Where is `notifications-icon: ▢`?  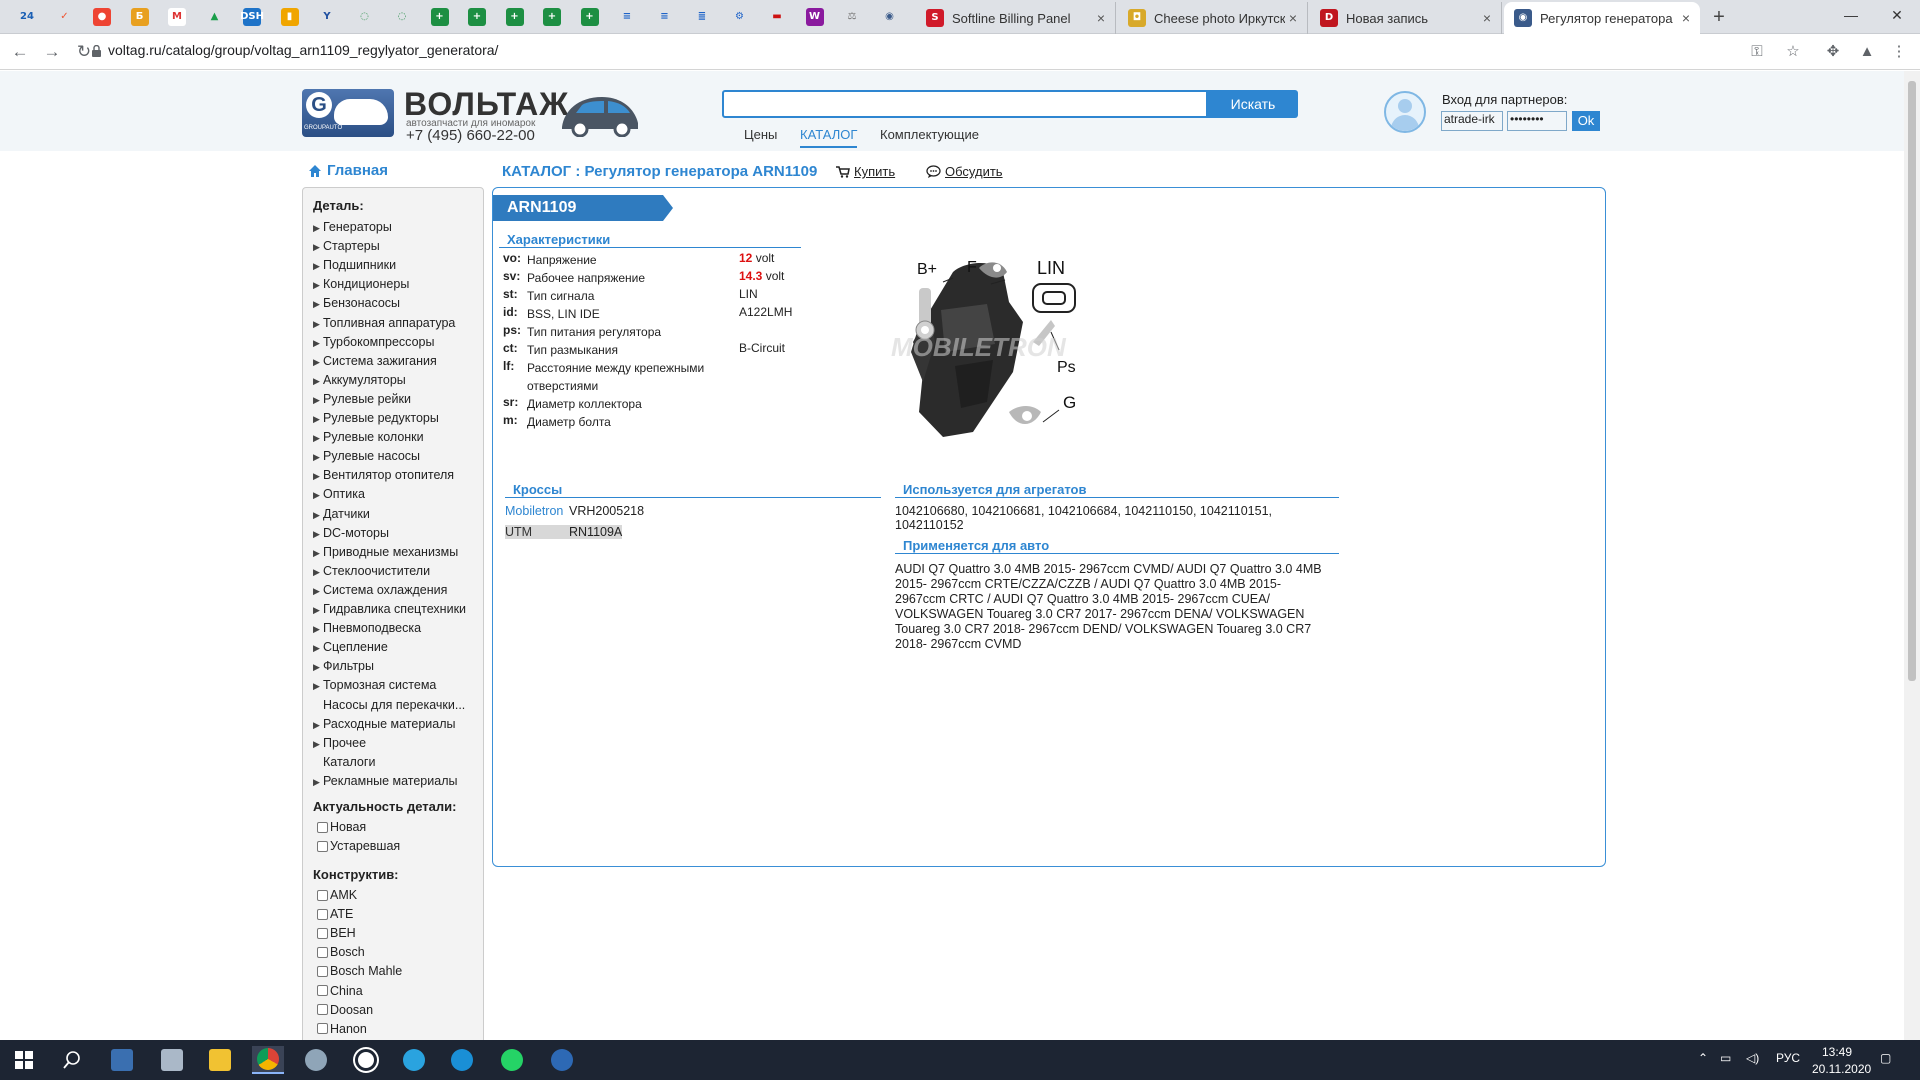
notifications-icon: ▢ is located at coordinates (1885, 1058).